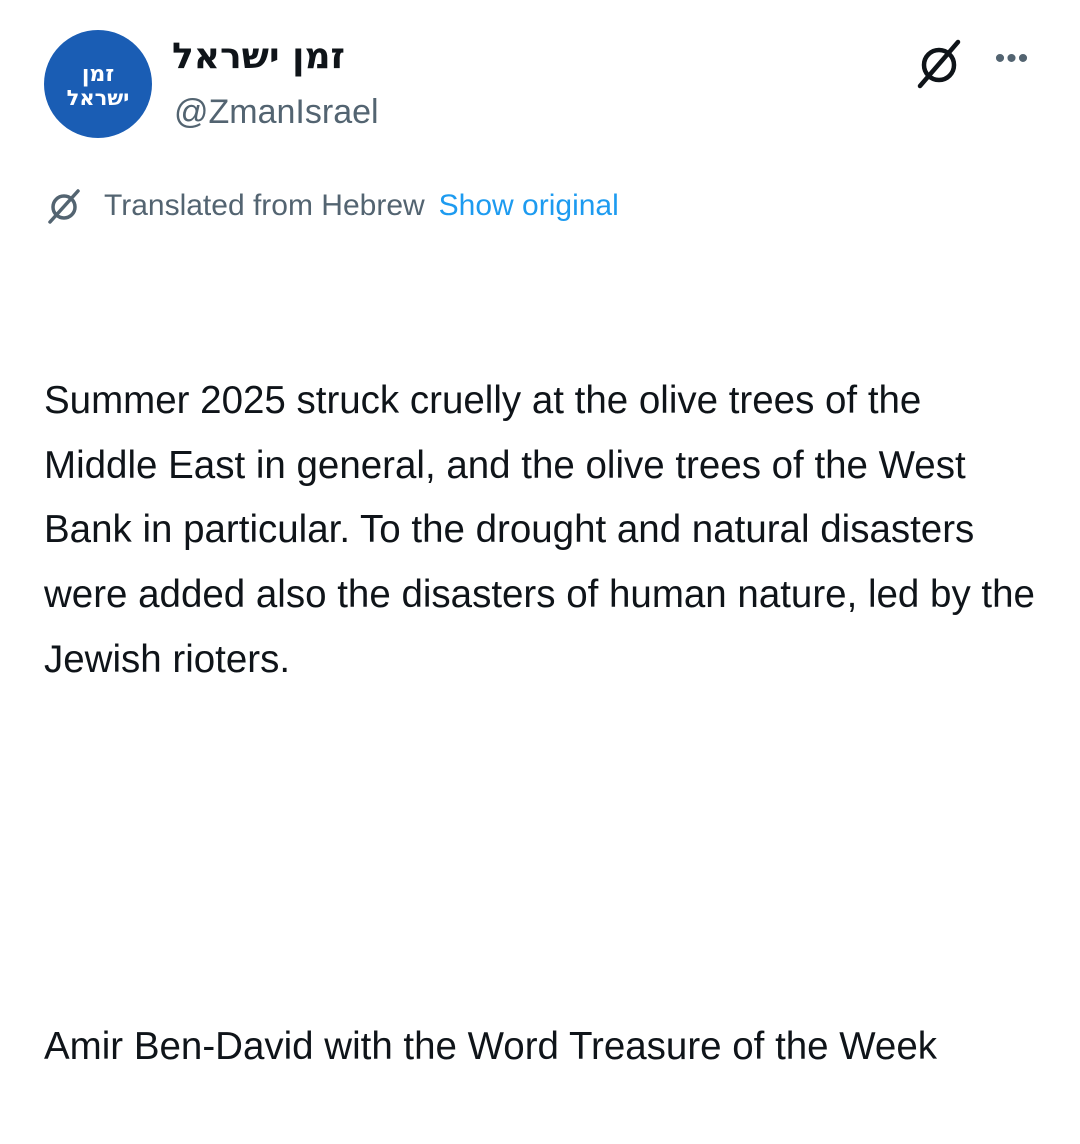 Image resolution: width=1080 pixels, height=1144 pixels. I want to click on avatar: זמן ישראל, so click(98, 84).